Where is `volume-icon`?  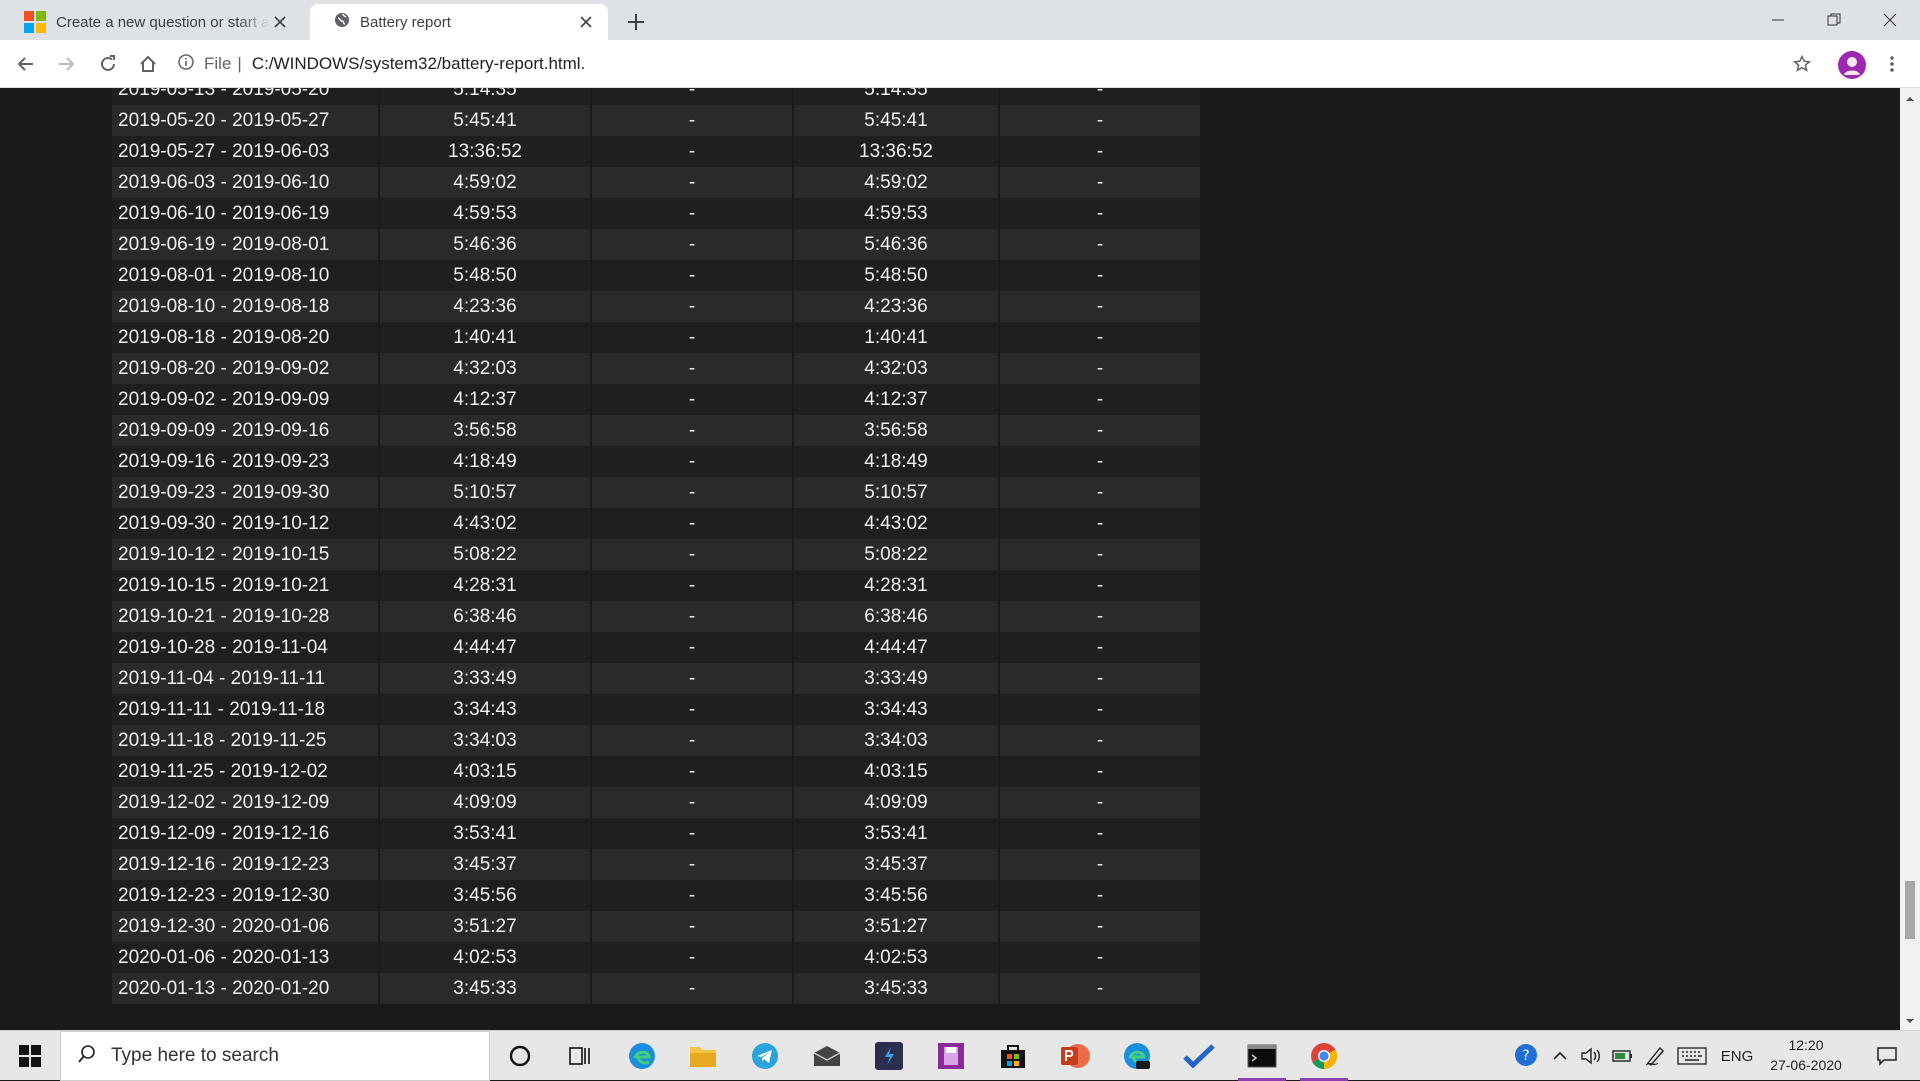
volume-icon is located at coordinates (1591, 1056).